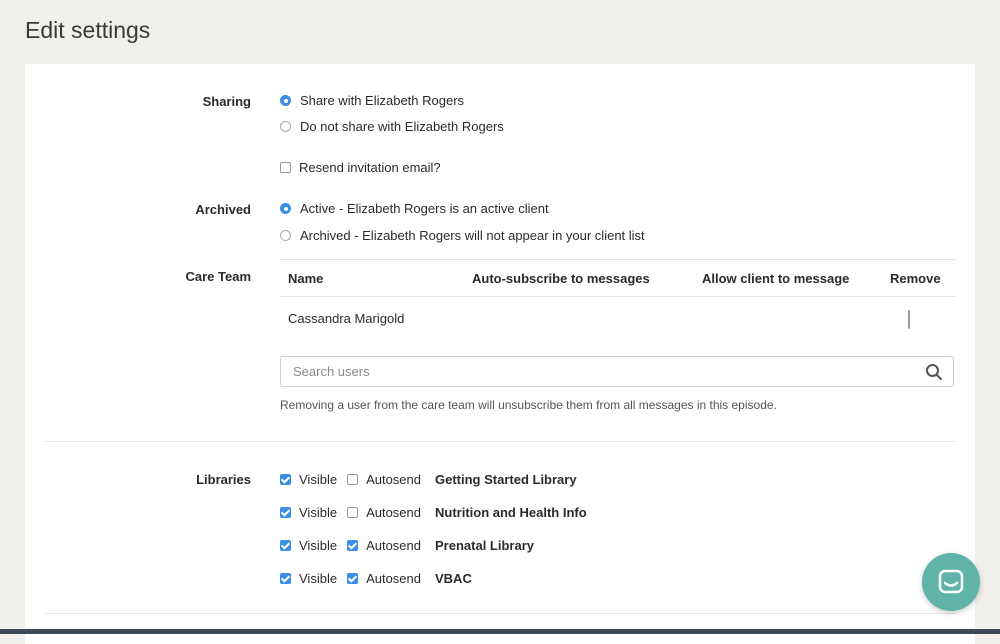  Describe the element at coordinates (285, 208) in the screenshot. I see `active-radio` at that location.